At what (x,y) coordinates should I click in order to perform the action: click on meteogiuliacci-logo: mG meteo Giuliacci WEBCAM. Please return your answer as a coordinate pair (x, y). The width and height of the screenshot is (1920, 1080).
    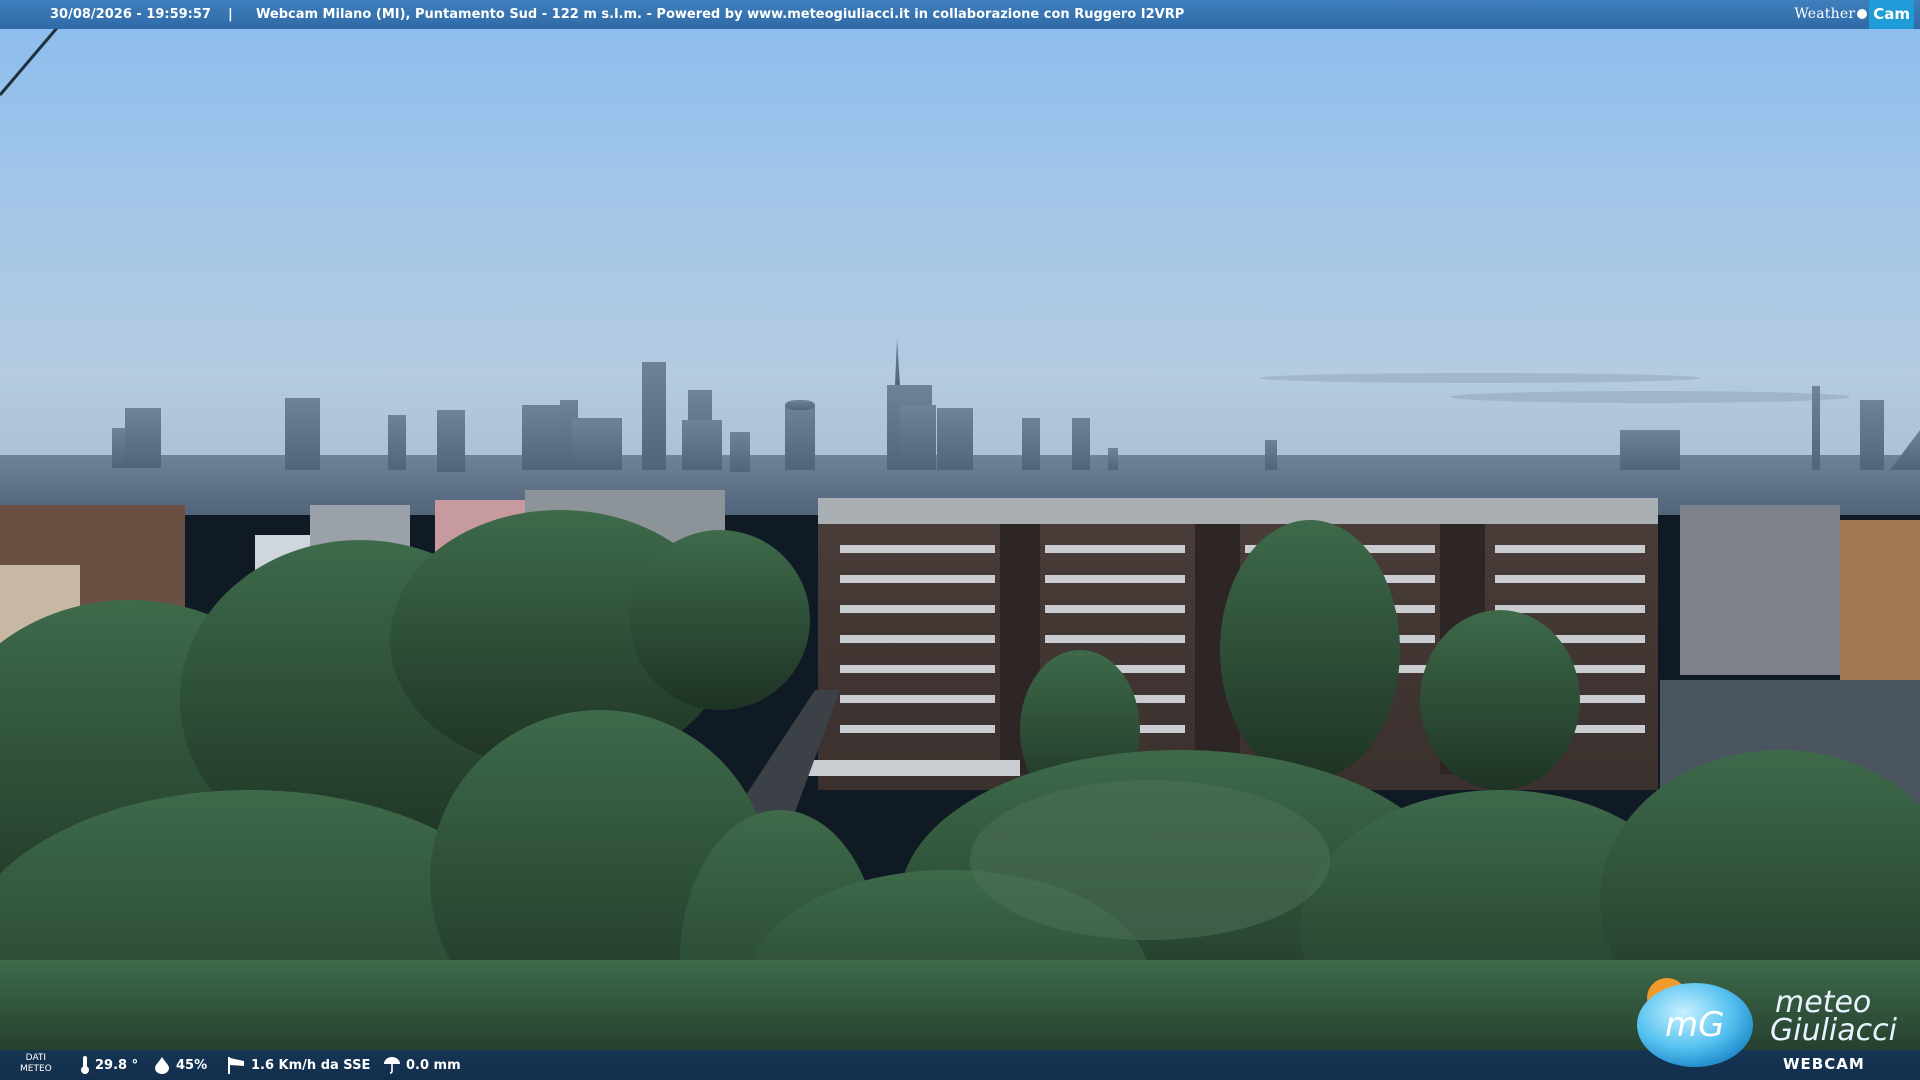
    Looking at the image, I should click on (1772, 1024).